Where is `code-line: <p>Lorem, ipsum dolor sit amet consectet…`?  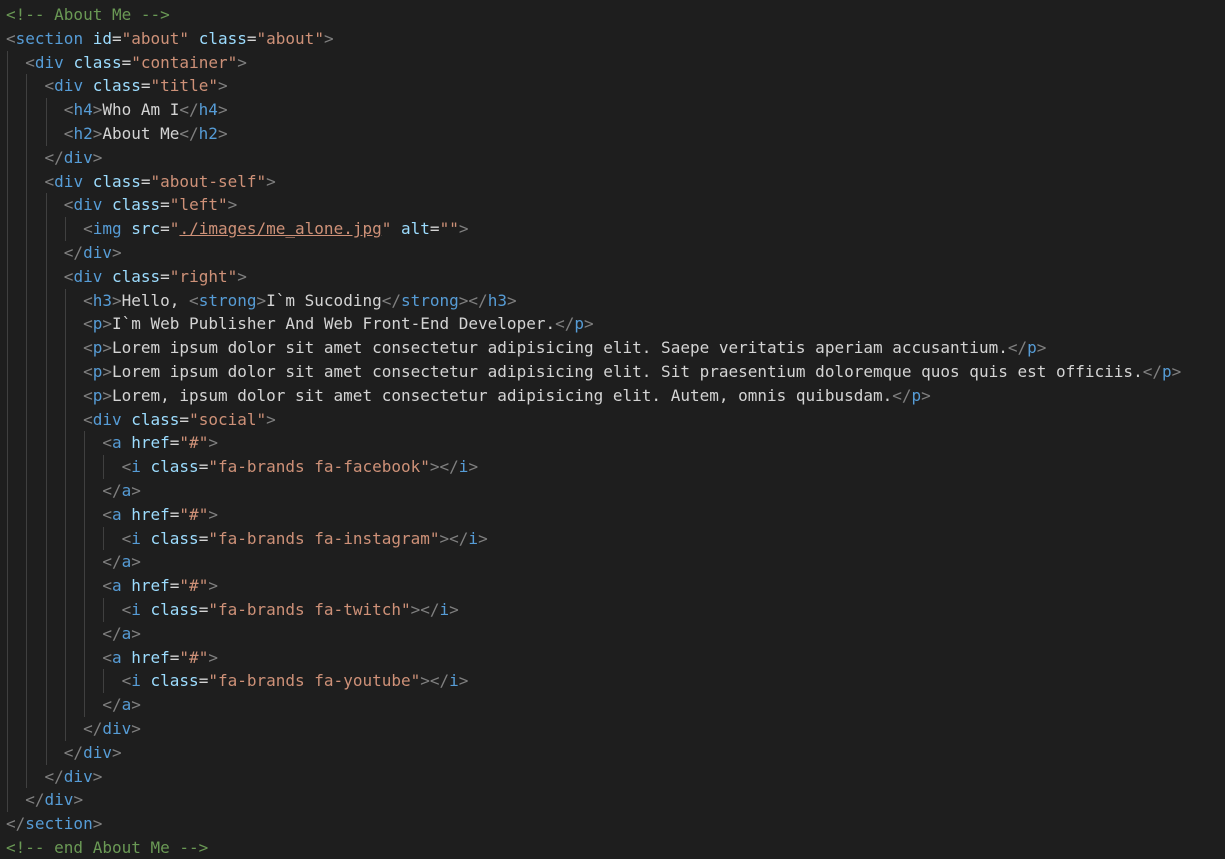
code-line: <p>Lorem, ipsum dolor sit amet consectet… is located at coordinates (593, 395).